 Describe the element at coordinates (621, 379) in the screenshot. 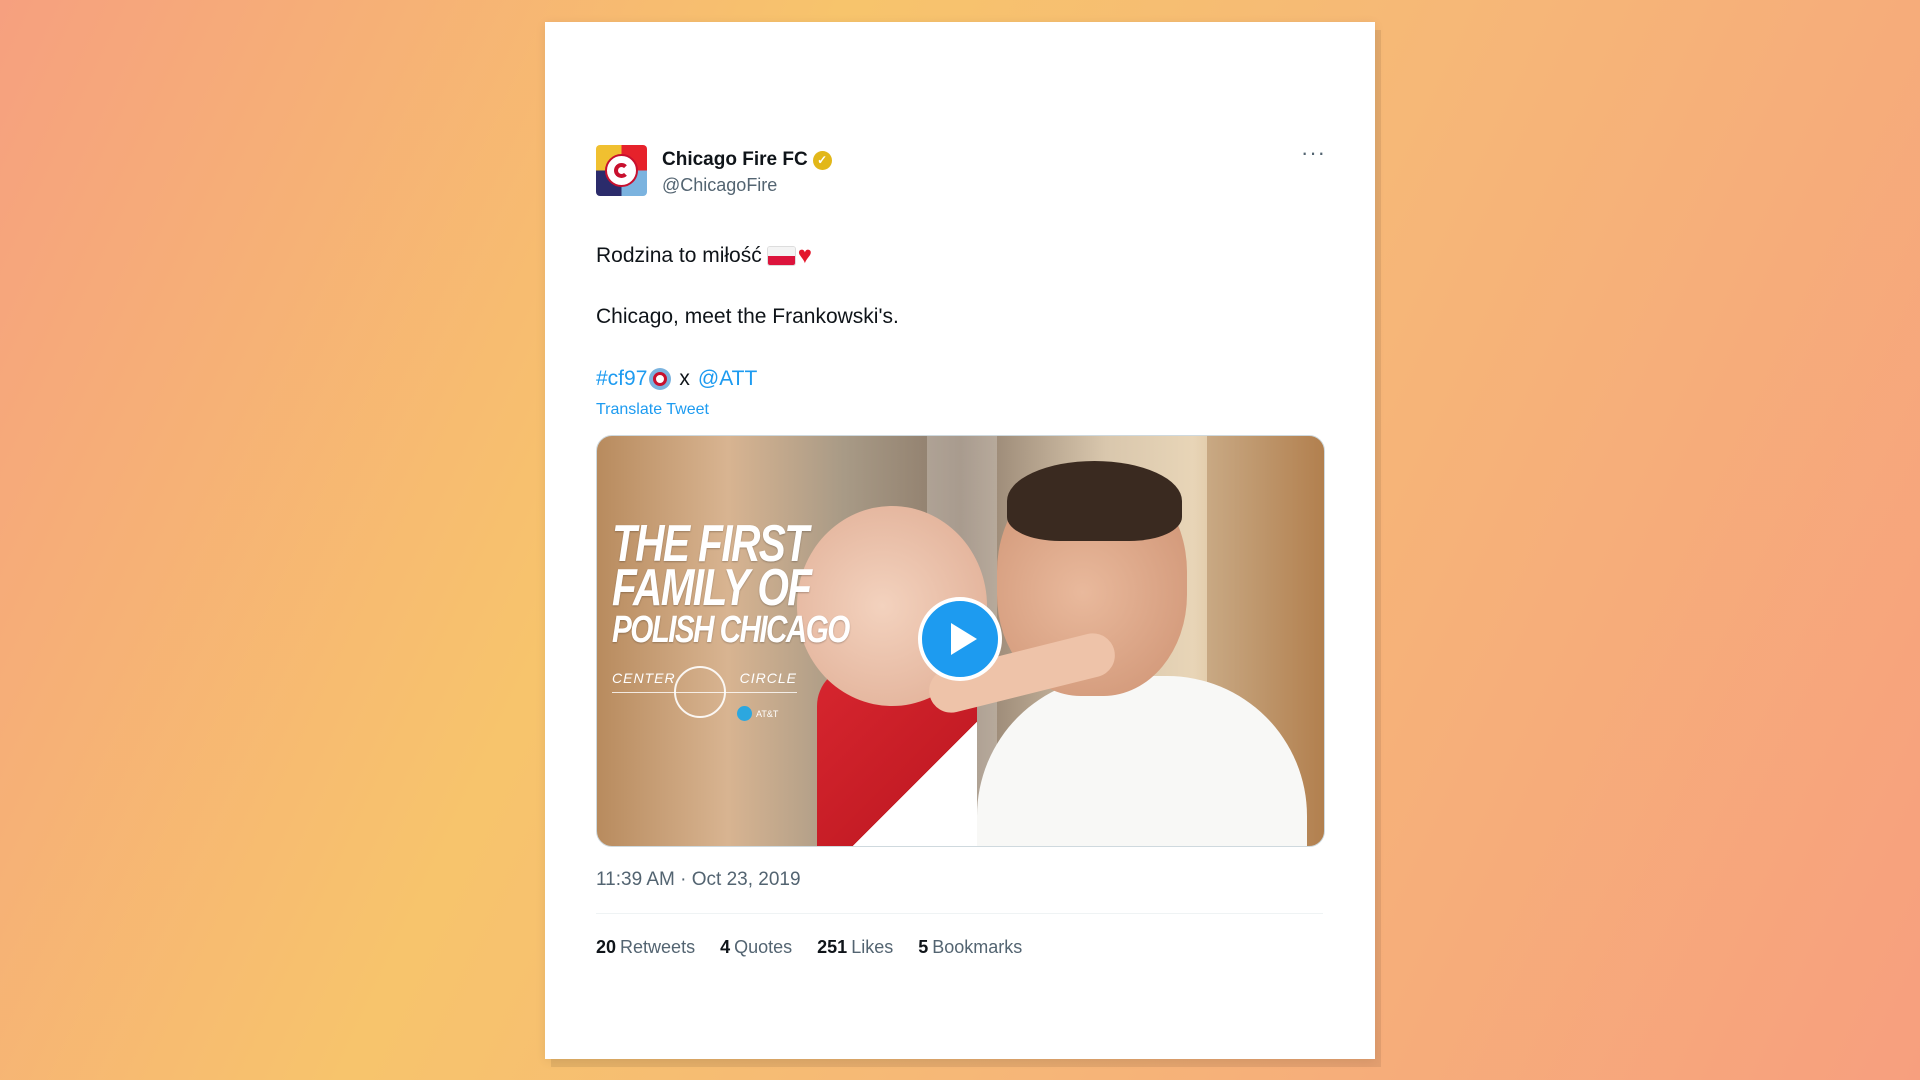

I see `hashtag-link: #cf97` at that location.